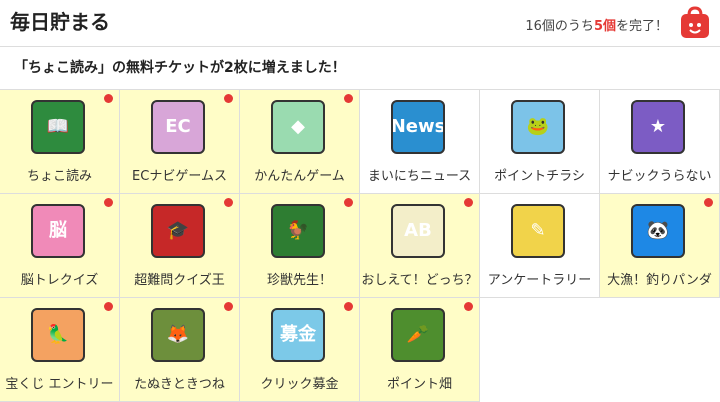  I want to click on task-tile-label: 超難問クイズ王, so click(179, 280).